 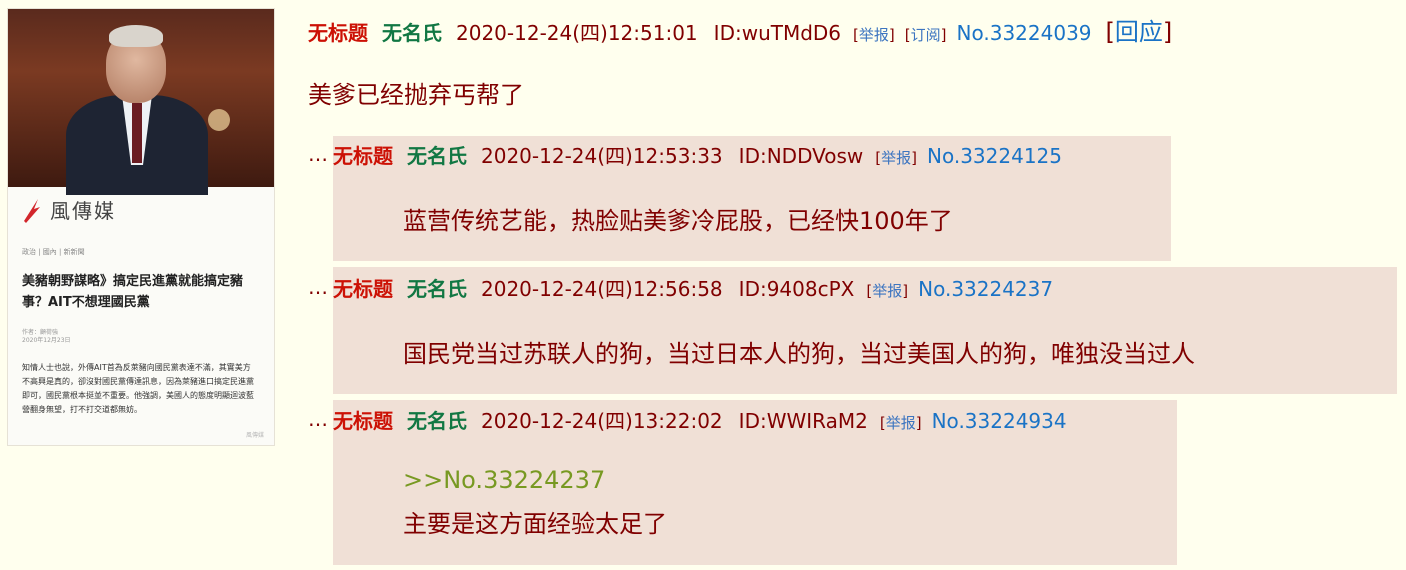 I want to click on brand-row: 風傳媒, so click(x=68, y=209).